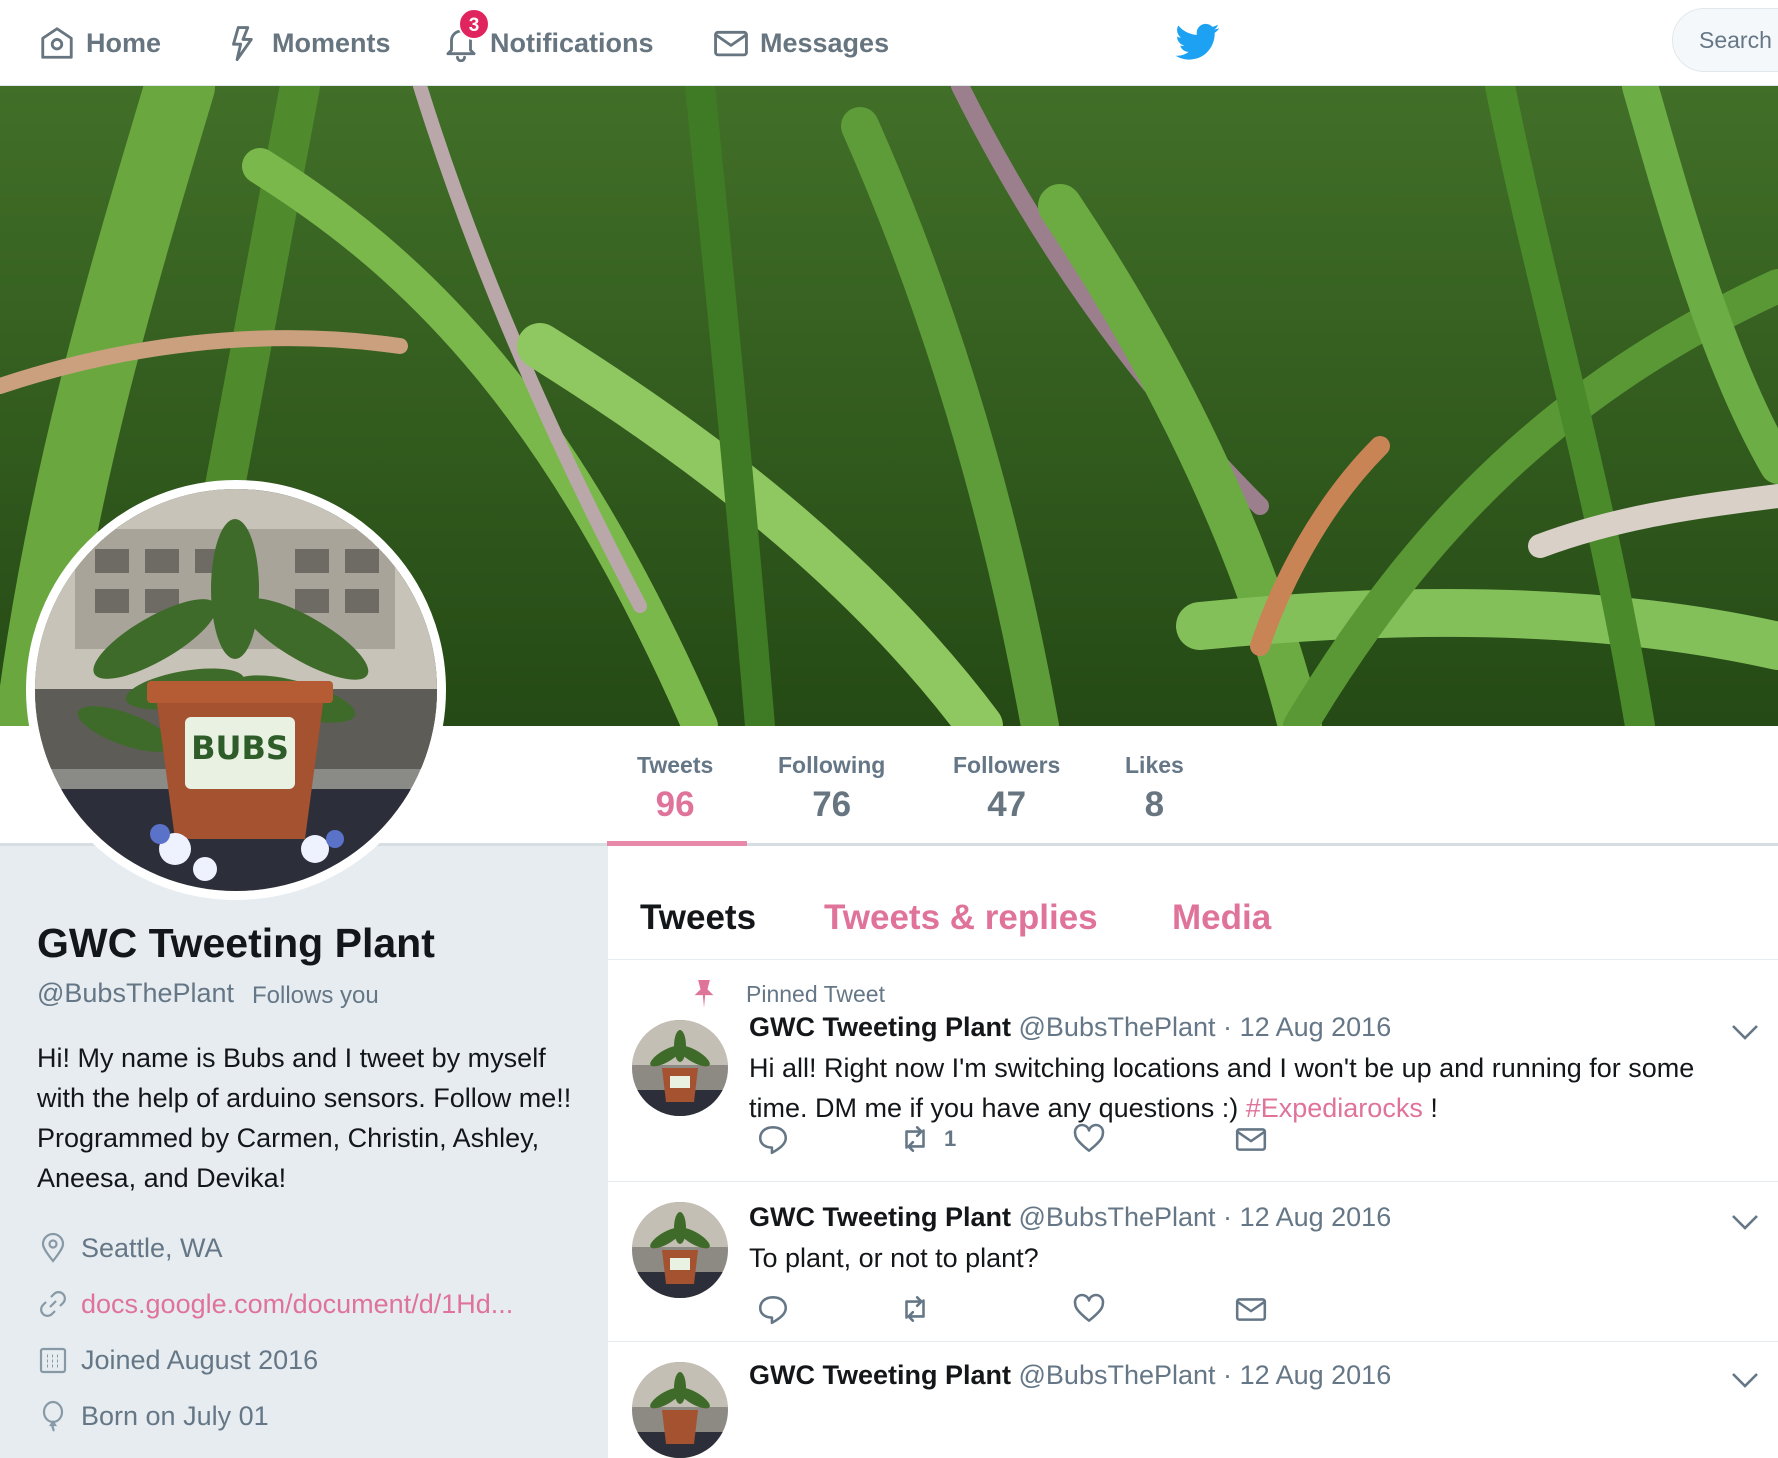  I want to click on joined-text: Joined August 2016, so click(200, 1359).